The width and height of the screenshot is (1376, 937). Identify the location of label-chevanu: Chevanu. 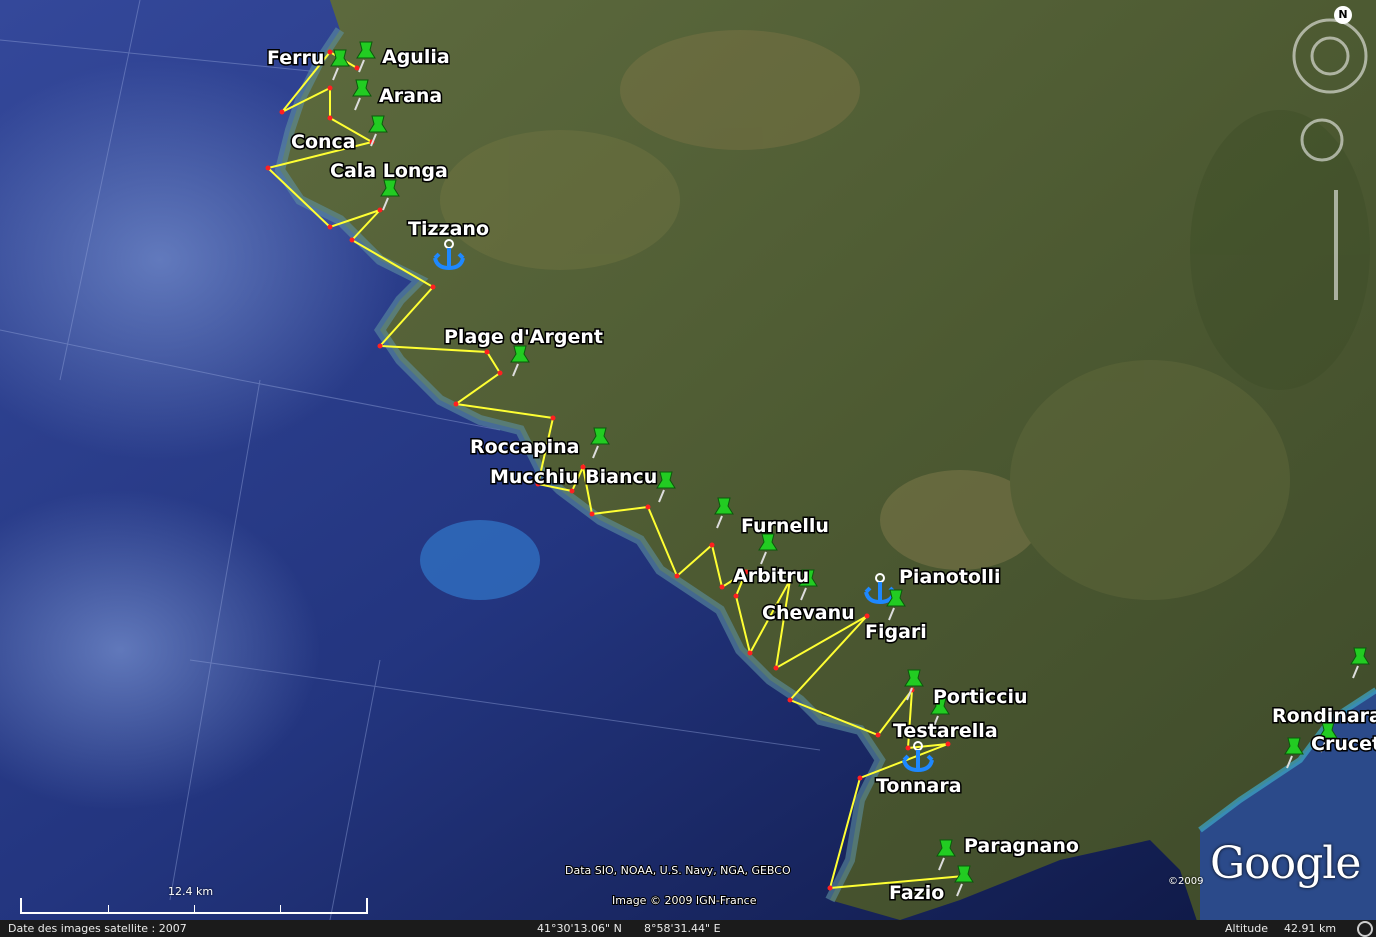
(809, 613).